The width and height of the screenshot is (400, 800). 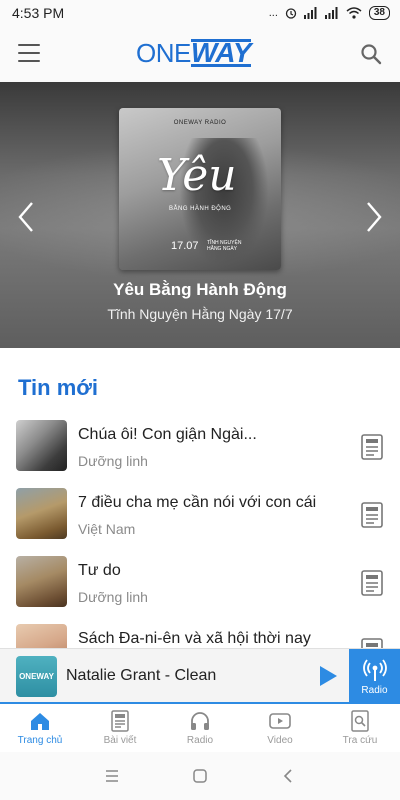 I want to click on logo-way-text: WAY, so click(x=221, y=52).